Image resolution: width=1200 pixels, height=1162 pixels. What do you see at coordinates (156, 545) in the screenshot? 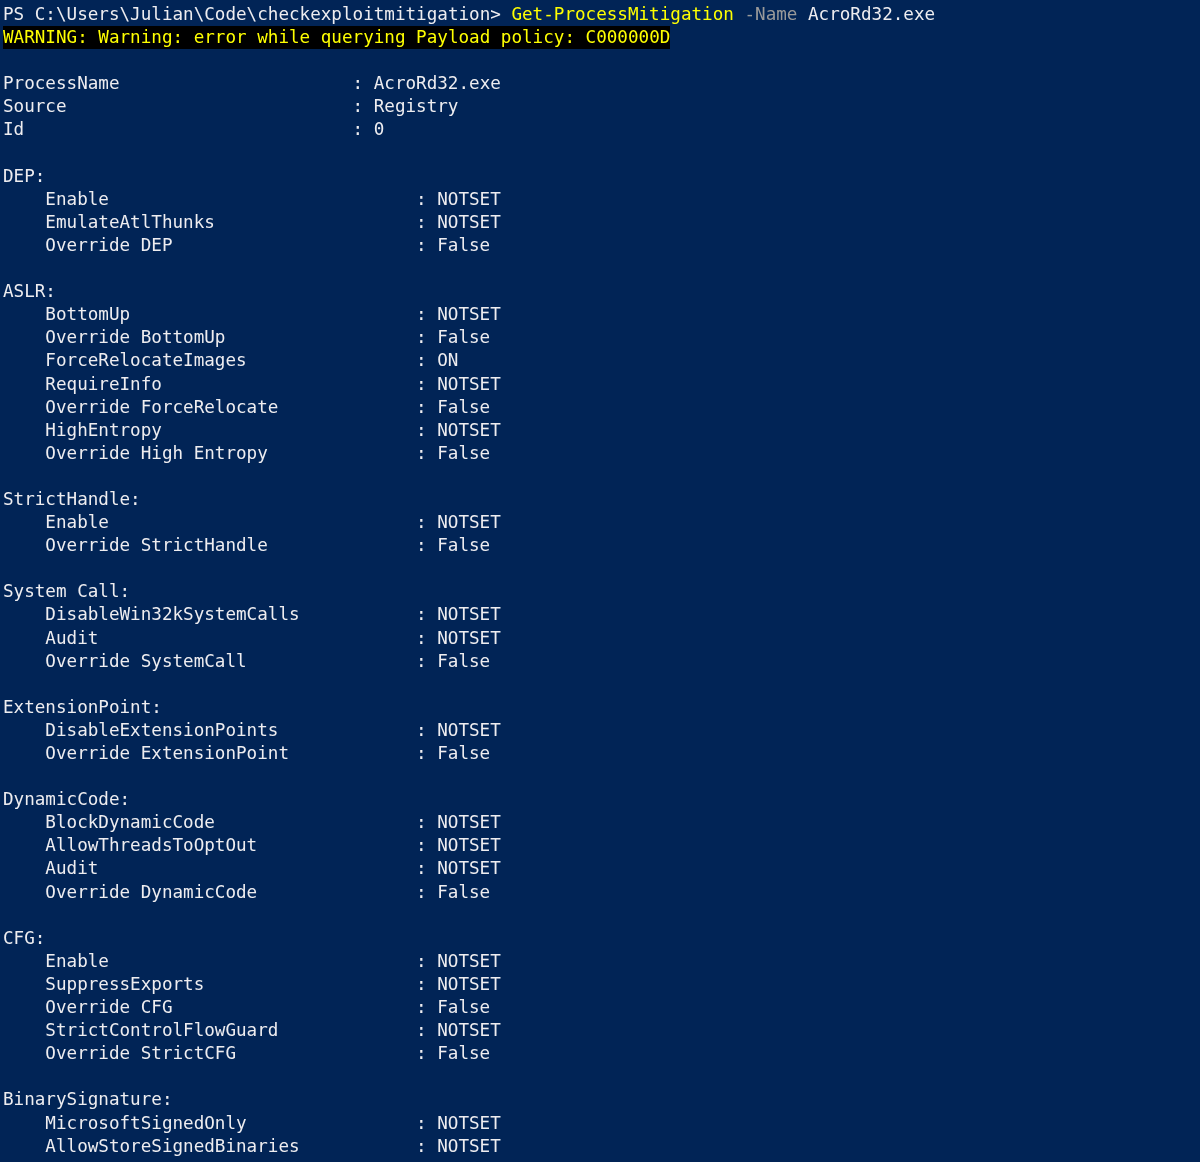
I see `property-name: Override StrictHandle` at bounding box center [156, 545].